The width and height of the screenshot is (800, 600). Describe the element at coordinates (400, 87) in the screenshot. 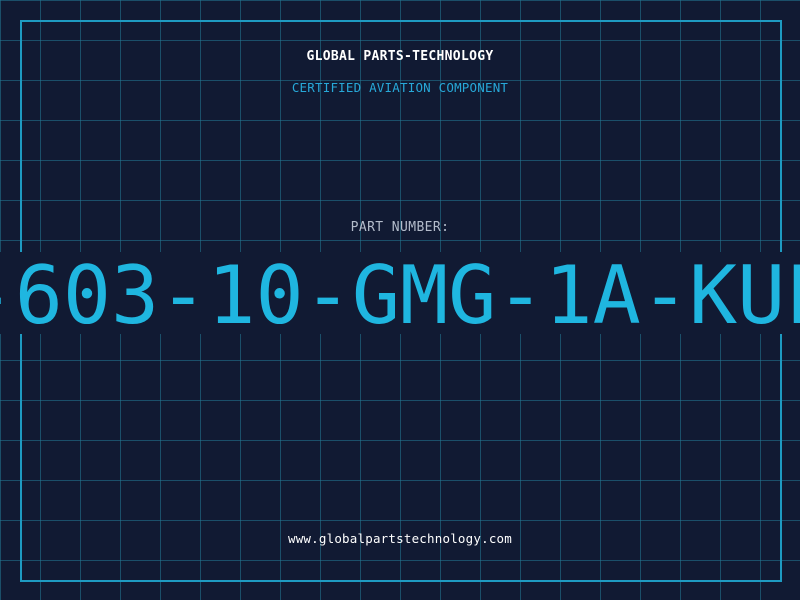

I see `brand-subtitle: CERTIFIED AVIATION COMPONENT` at that location.